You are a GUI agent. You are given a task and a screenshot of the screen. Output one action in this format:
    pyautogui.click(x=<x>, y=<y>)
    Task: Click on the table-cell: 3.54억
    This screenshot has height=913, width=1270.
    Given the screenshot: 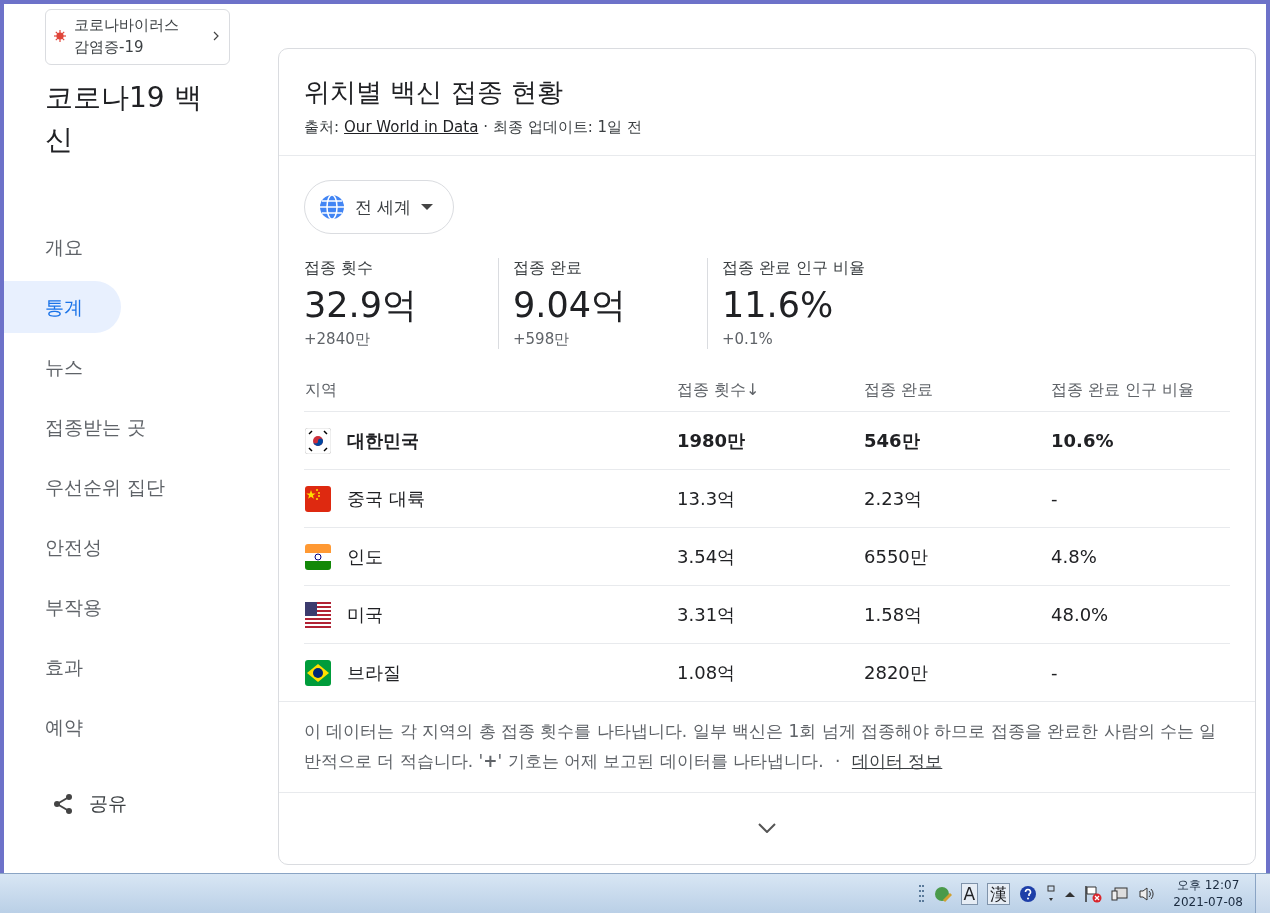 What is the action you would take?
    pyautogui.click(x=769, y=556)
    